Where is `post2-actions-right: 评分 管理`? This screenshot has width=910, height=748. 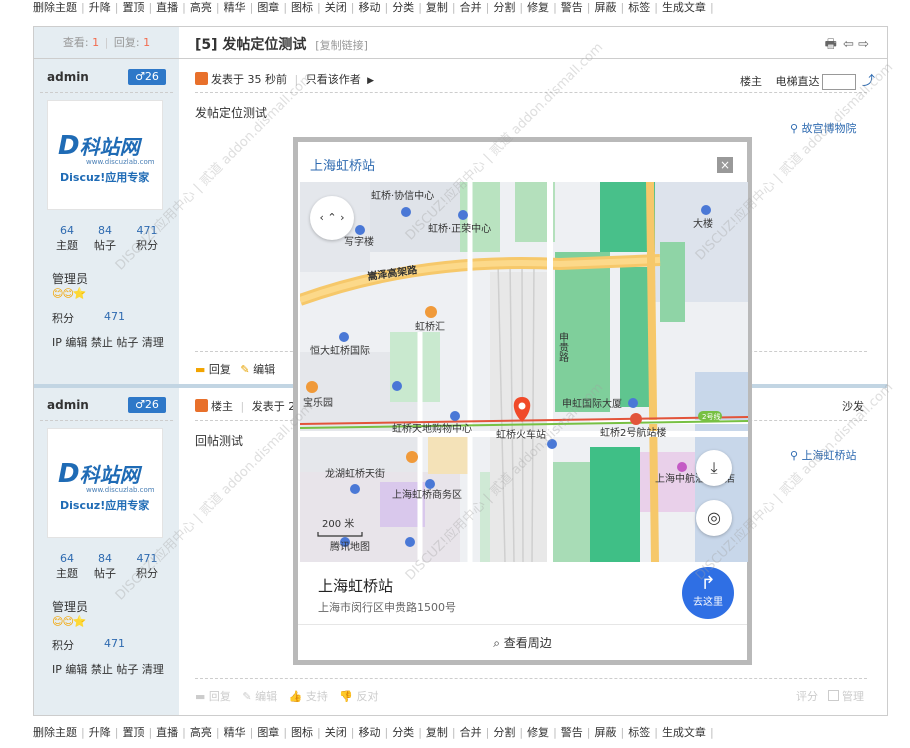 post2-actions-right: 评分 管理 is located at coordinates (830, 696).